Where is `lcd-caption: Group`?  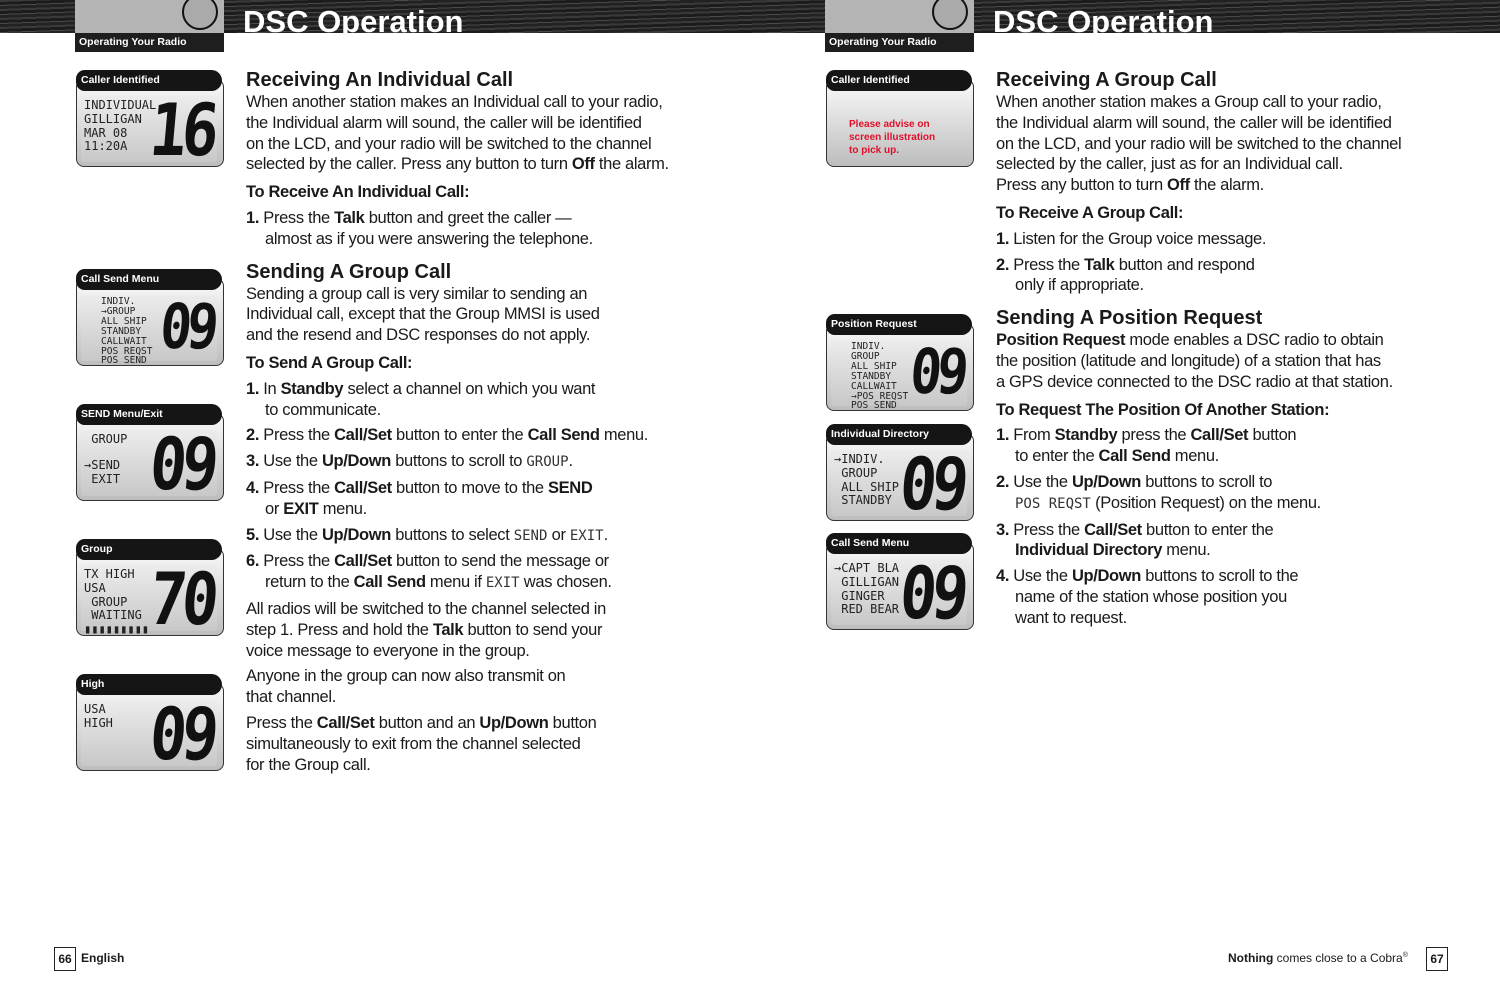
lcd-caption: Group is located at coordinates (149, 549).